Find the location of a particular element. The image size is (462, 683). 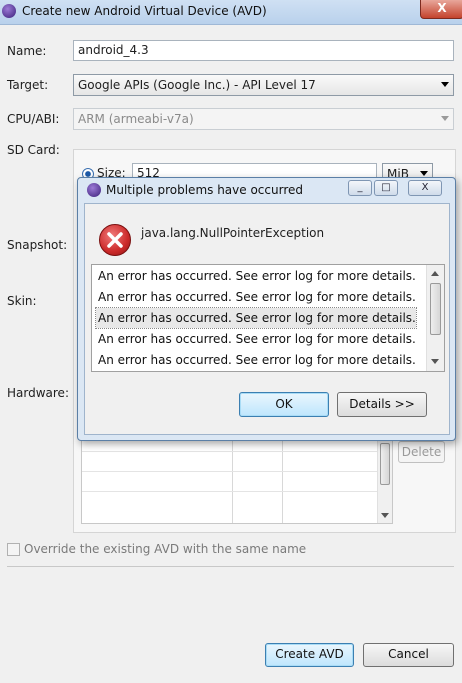

hardware-table is located at coordinates (237, 481).